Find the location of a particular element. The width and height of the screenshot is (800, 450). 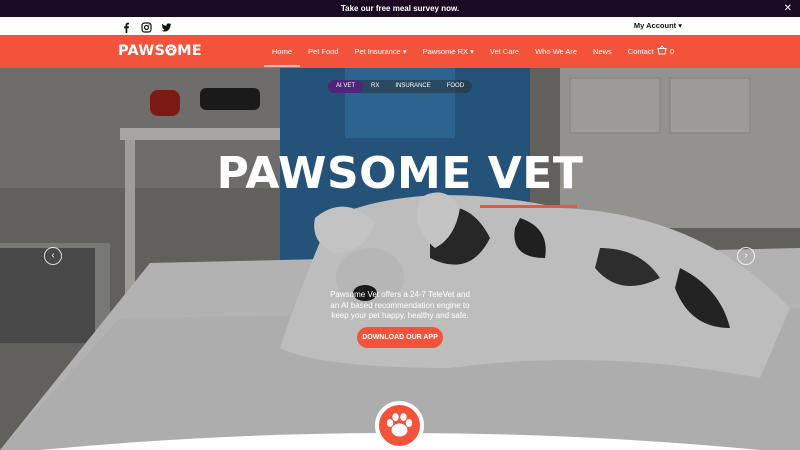

download-app-button: DOWNLOAD OUR APP is located at coordinates (400, 337).